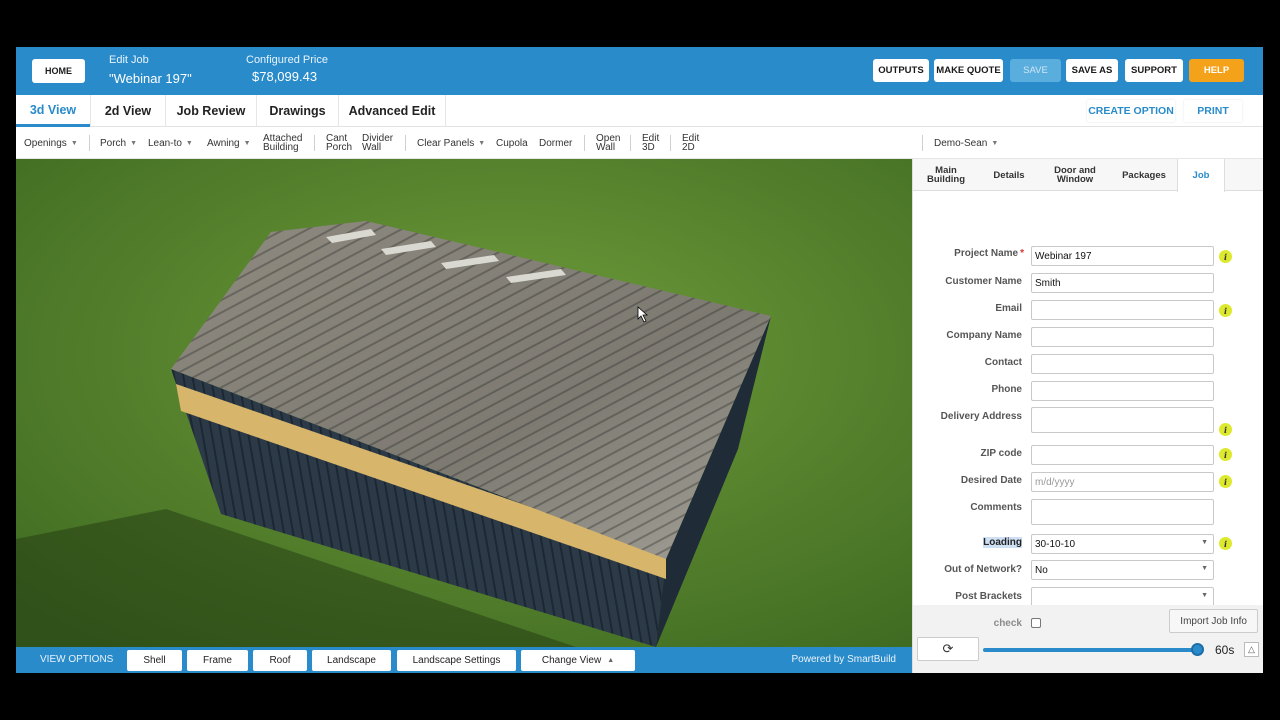 Image resolution: width=1280 pixels, height=720 pixels. What do you see at coordinates (1041, 570) in the screenshot?
I see `out-of-network-value: No` at bounding box center [1041, 570].